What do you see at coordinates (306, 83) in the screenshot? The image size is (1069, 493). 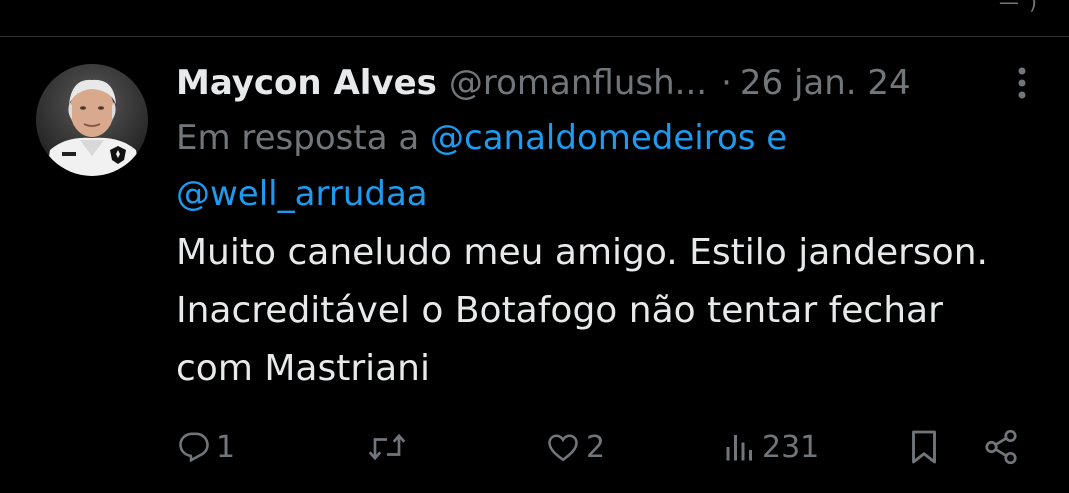 I see `display-name: Maycon Alves` at bounding box center [306, 83].